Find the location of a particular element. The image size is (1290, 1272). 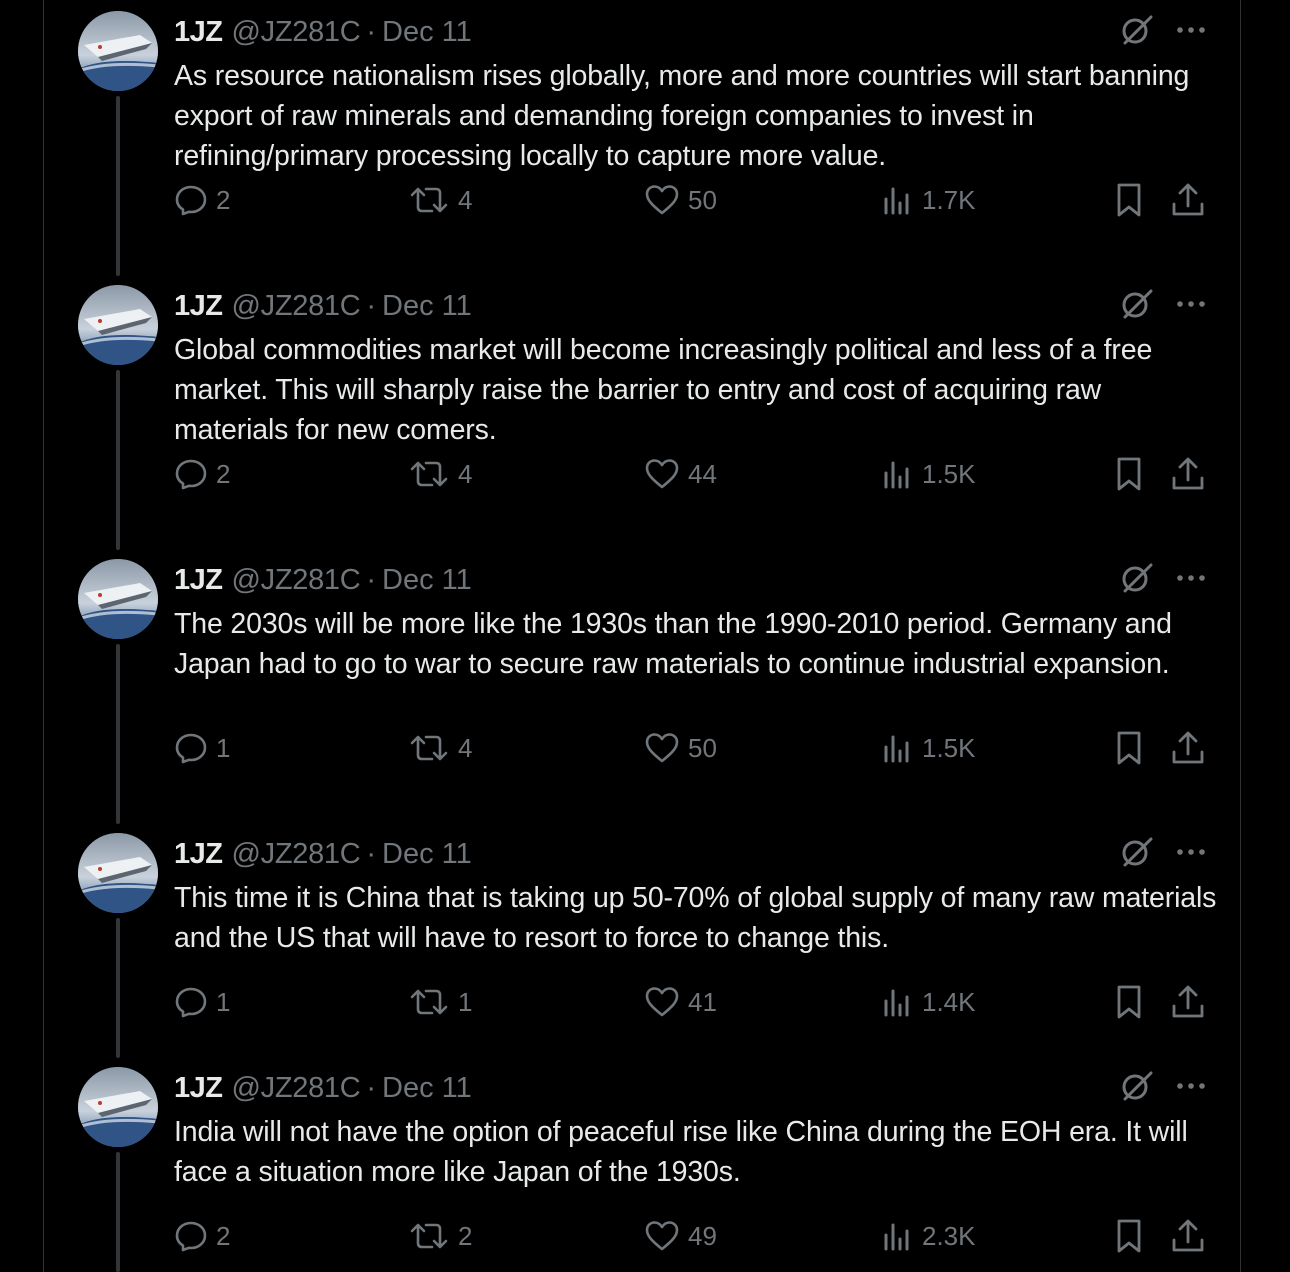

reply-count: 1 is located at coordinates (223, 747).